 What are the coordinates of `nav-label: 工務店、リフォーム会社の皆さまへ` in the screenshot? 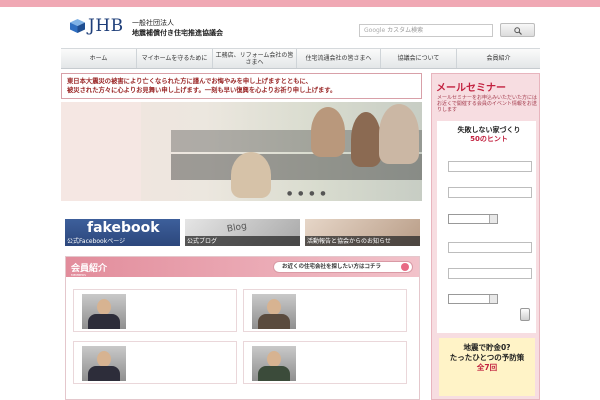 It's located at (254, 58).